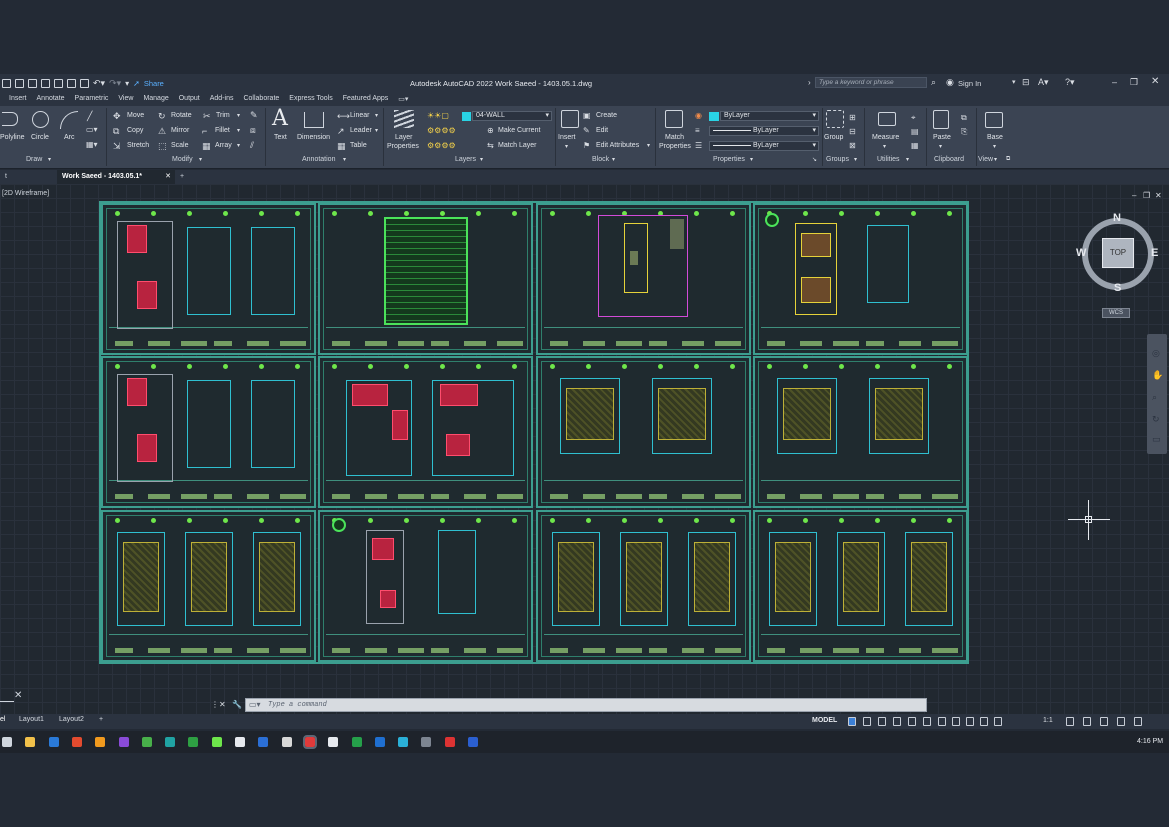 This screenshot has height=827, width=1169. What do you see at coordinates (182, 159) in the screenshot?
I see `modify-panel-title: Modify` at bounding box center [182, 159].